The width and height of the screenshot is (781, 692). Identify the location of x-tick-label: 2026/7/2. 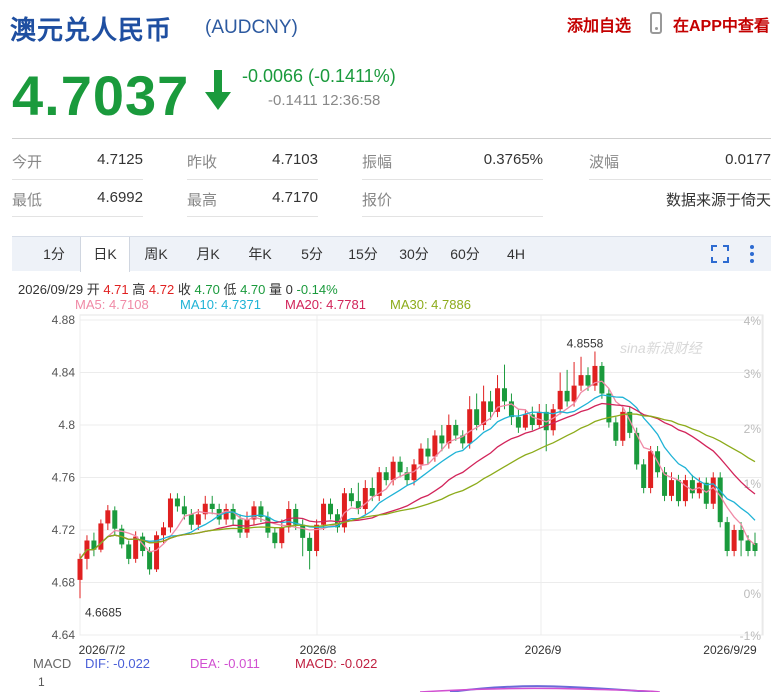
(102, 649).